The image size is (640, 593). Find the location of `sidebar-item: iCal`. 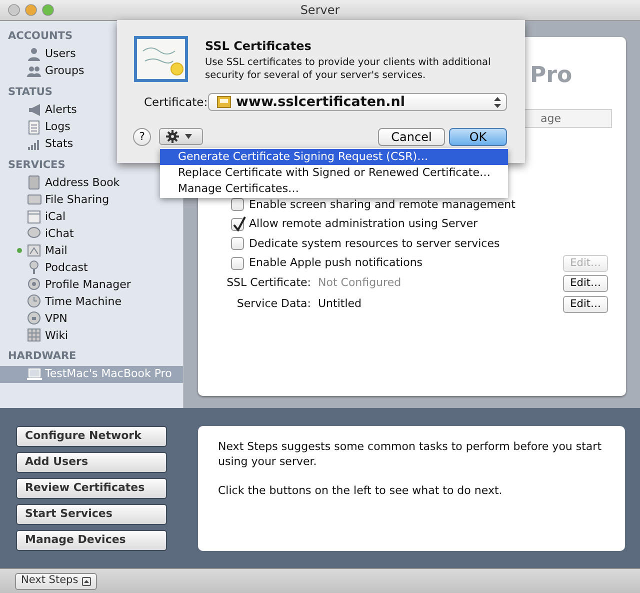

sidebar-item: iCal is located at coordinates (91, 217).